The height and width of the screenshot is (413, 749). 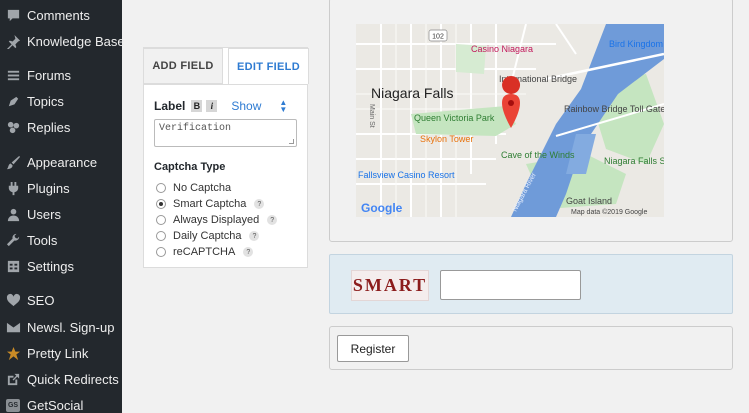 What do you see at coordinates (13, 214) in the screenshot?
I see `users-icon` at bounding box center [13, 214].